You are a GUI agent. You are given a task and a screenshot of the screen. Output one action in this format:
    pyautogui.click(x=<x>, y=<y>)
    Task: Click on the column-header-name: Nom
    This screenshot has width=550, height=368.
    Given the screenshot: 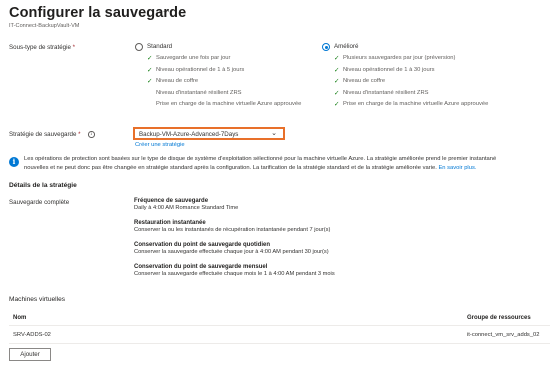 What is the action you would take?
    pyautogui.click(x=19, y=318)
    